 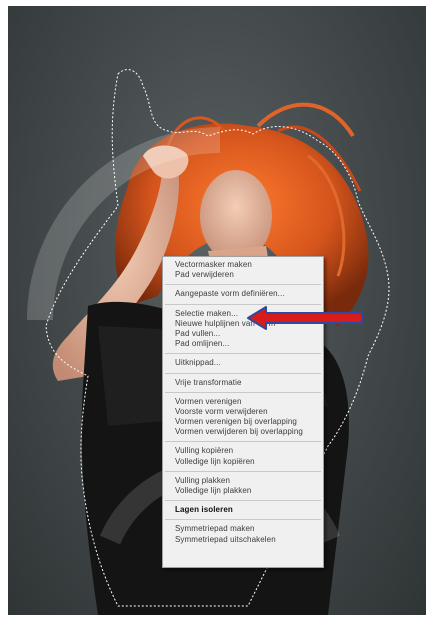 I want to click on menu-item-lagen-isoleren: Lagen isoleren, so click(x=243, y=510).